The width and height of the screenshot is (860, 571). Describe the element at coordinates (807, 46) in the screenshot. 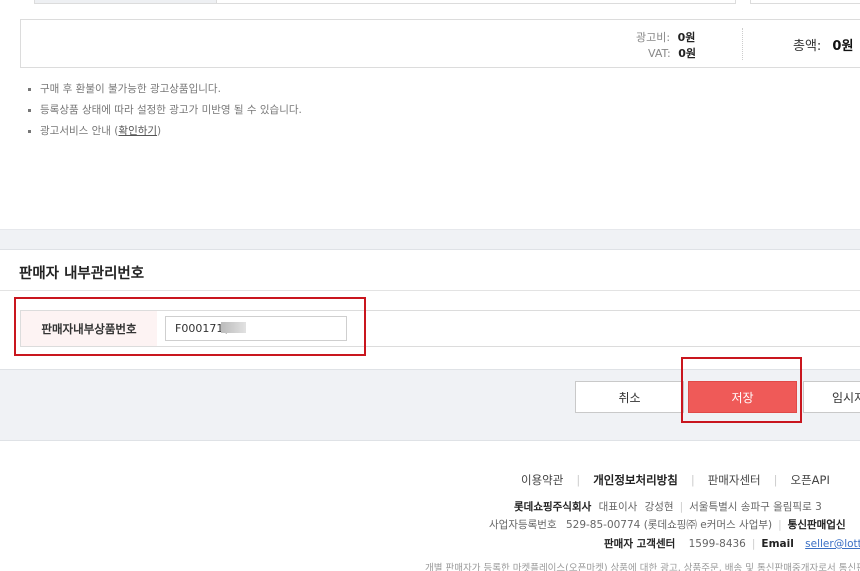

I see `total-label: 총액:` at that location.